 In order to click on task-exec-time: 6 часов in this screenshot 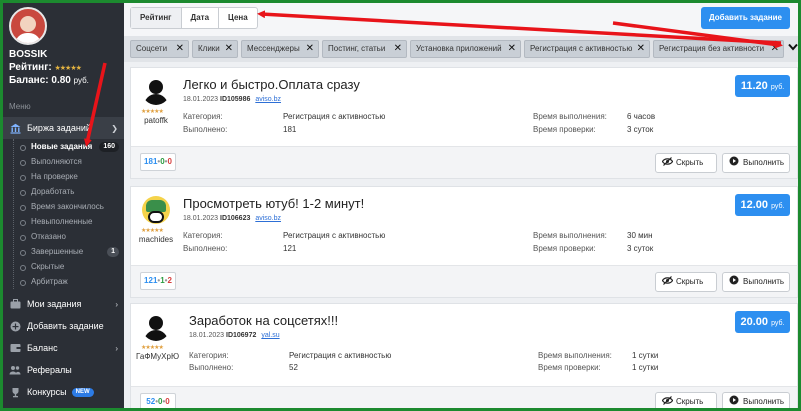, I will do `click(641, 116)`.